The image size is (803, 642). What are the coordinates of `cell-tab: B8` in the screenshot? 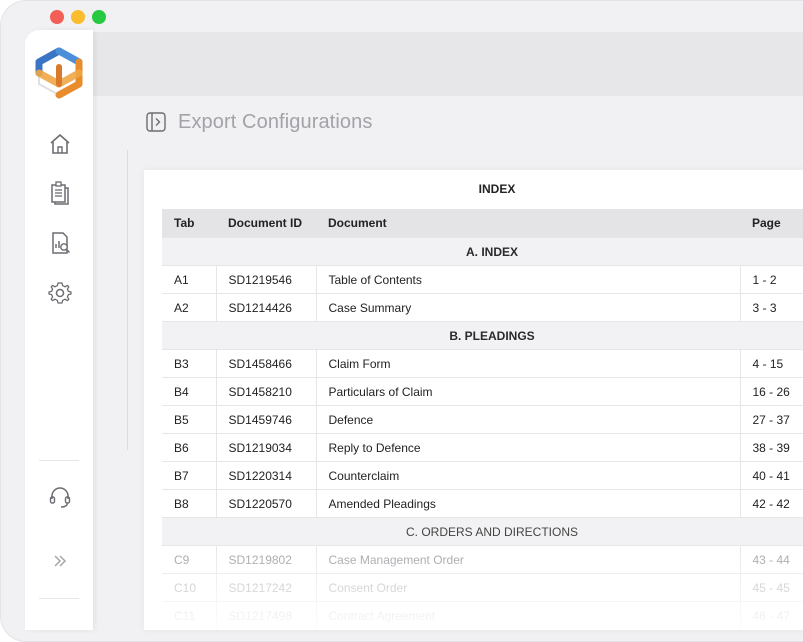 It's located at (189, 503).